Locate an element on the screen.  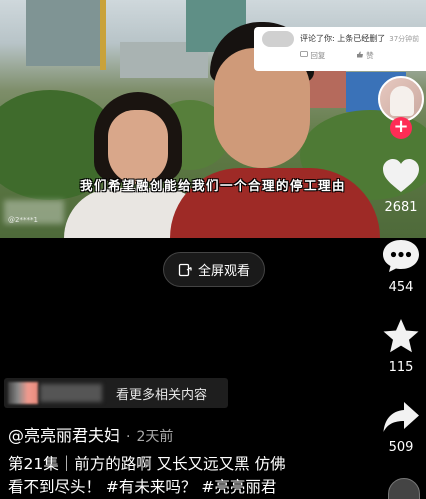
comment-icon is located at coordinates (401, 256).